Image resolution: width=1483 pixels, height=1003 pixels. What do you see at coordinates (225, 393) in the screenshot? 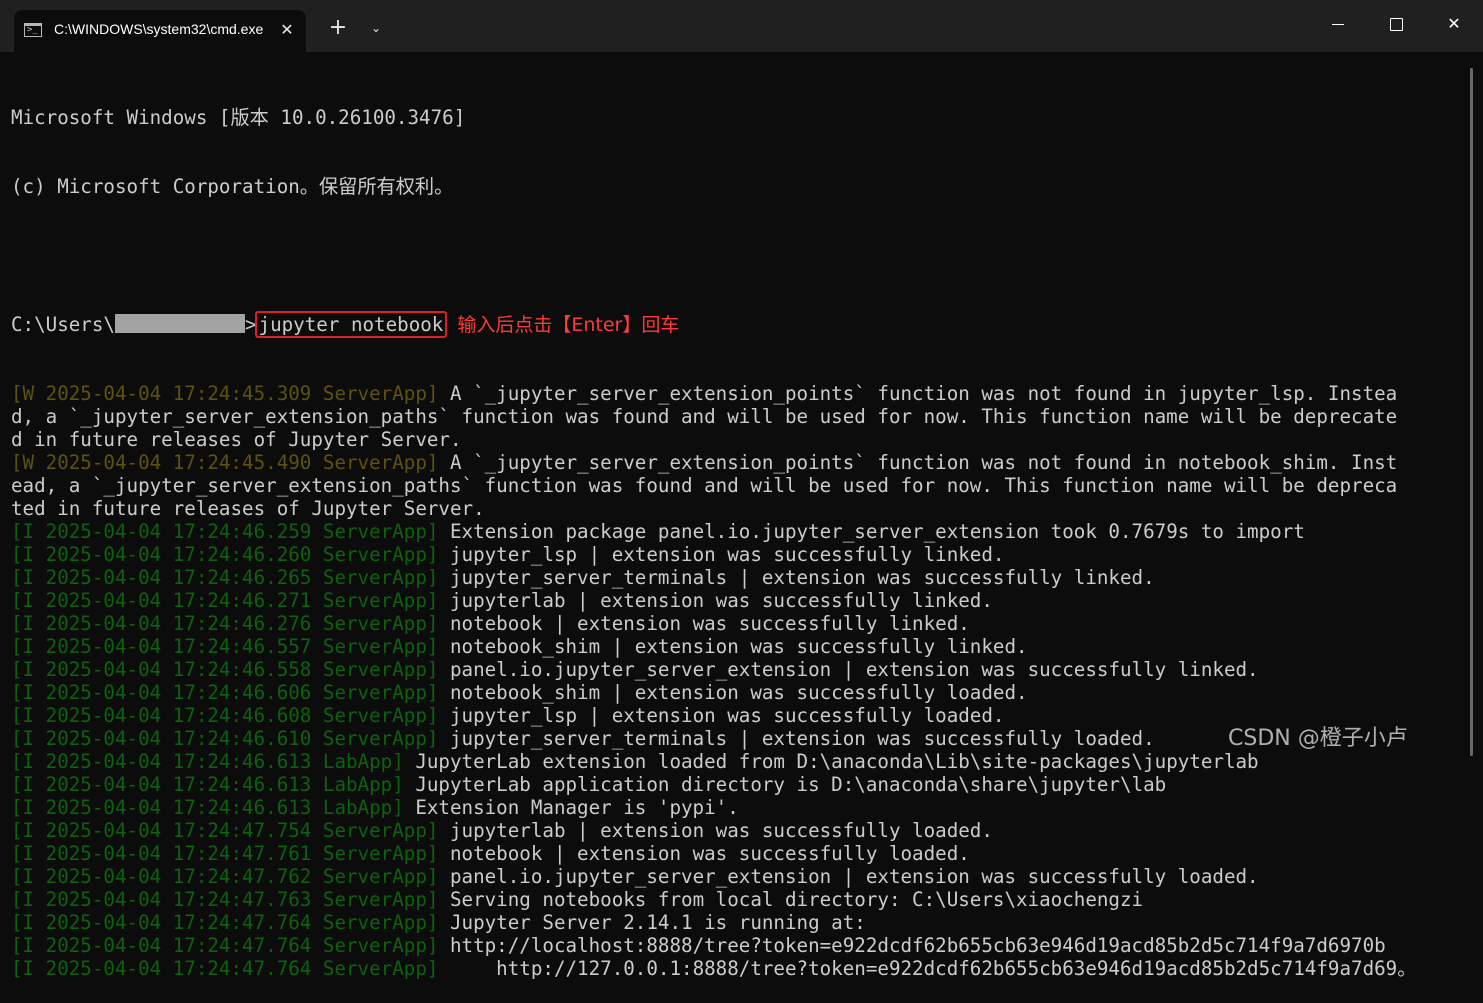
I see `log-prefix: [W 2025-04-04 17:24:45.309 ServerApp]` at bounding box center [225, 393].